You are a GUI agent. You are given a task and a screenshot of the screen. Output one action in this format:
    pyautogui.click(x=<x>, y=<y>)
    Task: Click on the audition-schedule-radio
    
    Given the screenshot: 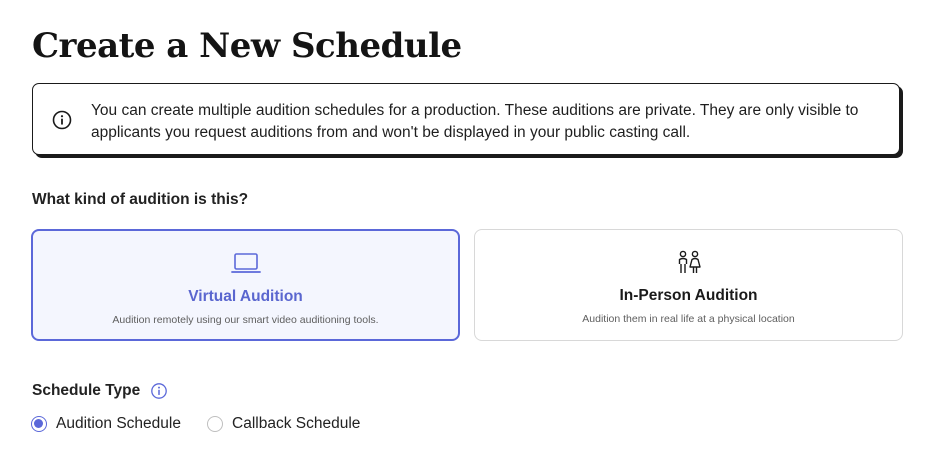 What is the action you would take?
    pyautogui.click(x=39, y=424)
    